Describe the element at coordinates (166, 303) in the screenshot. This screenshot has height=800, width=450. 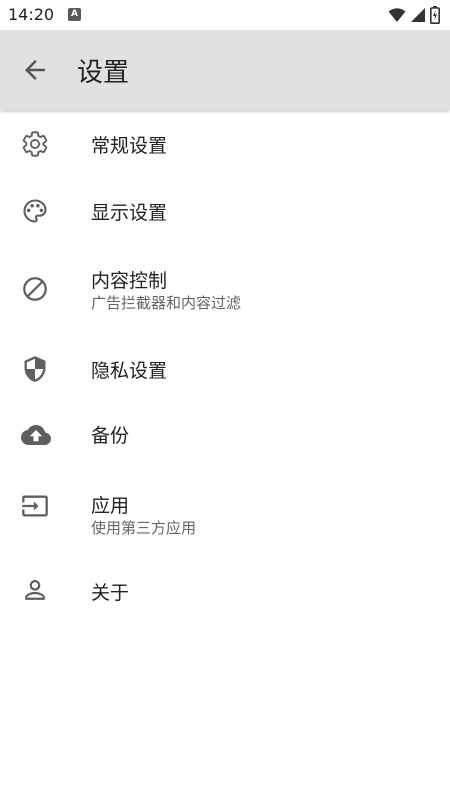
I see `settings-item-subtitle: 广告拦截器和内容过滤` at that location.